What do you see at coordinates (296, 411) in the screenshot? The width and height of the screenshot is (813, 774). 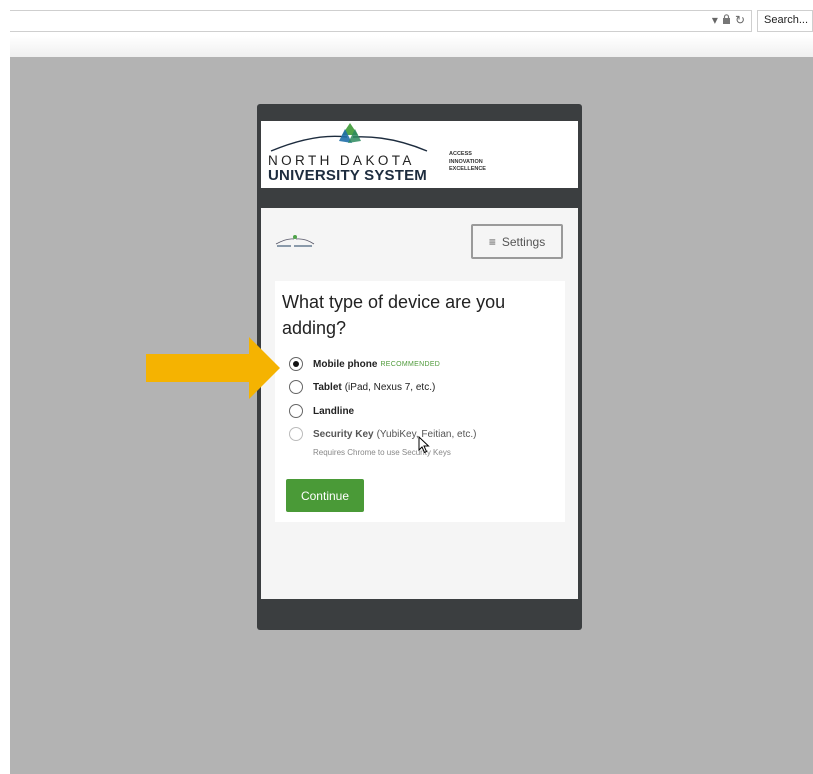 I see `radio-landline` at bounding box center [296, 411].